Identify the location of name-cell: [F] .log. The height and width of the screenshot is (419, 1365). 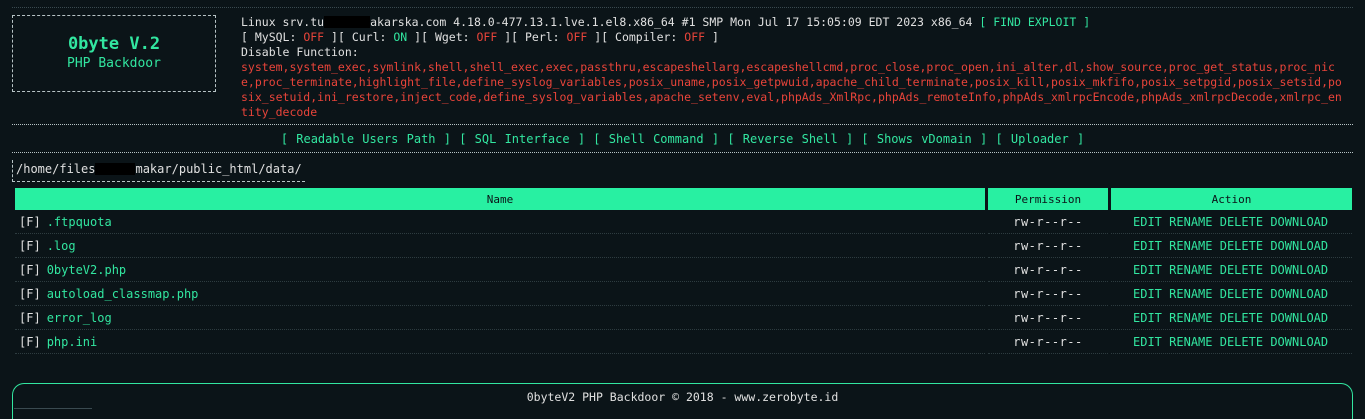
(500, 246).